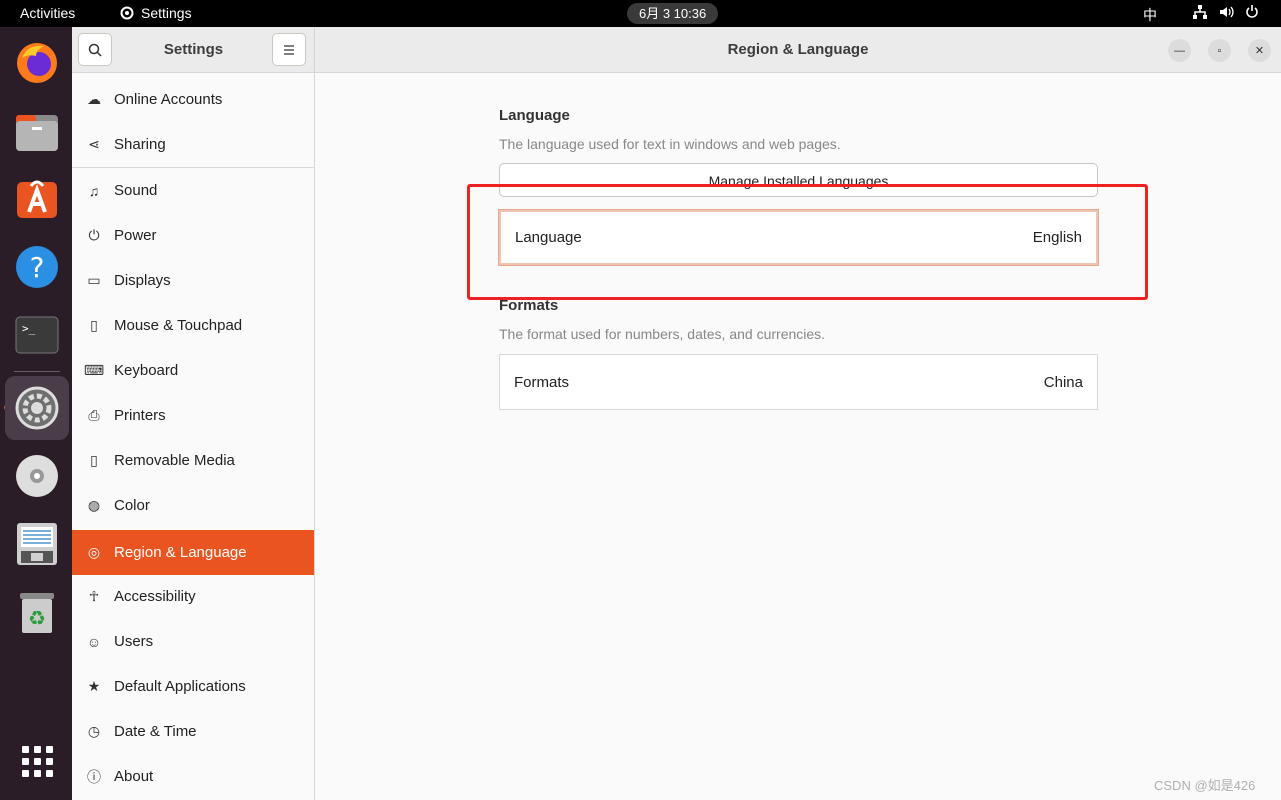 This screenshot has height=800, width=1281. What do you see at coordinates (193, 235) in the screenshot?
I see `sidebar-item-power: ⏻ Power` at bounding box center [193, 235].